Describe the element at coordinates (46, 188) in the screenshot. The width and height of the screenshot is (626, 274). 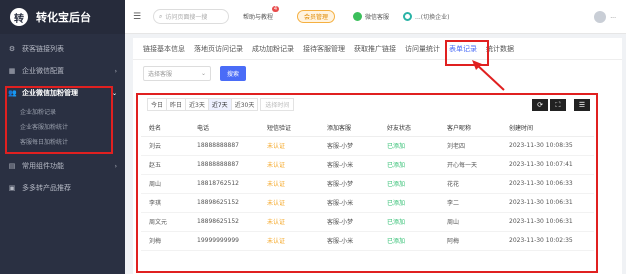
I see `sidebar-item-label: 多多转产品推荐` at that location.